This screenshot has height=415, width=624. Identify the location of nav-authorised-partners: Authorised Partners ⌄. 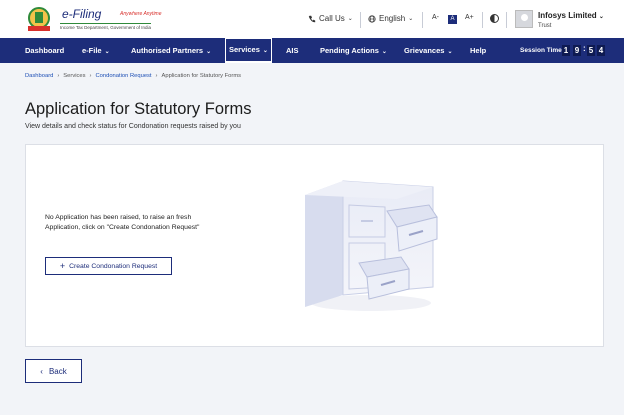
(171, 50).